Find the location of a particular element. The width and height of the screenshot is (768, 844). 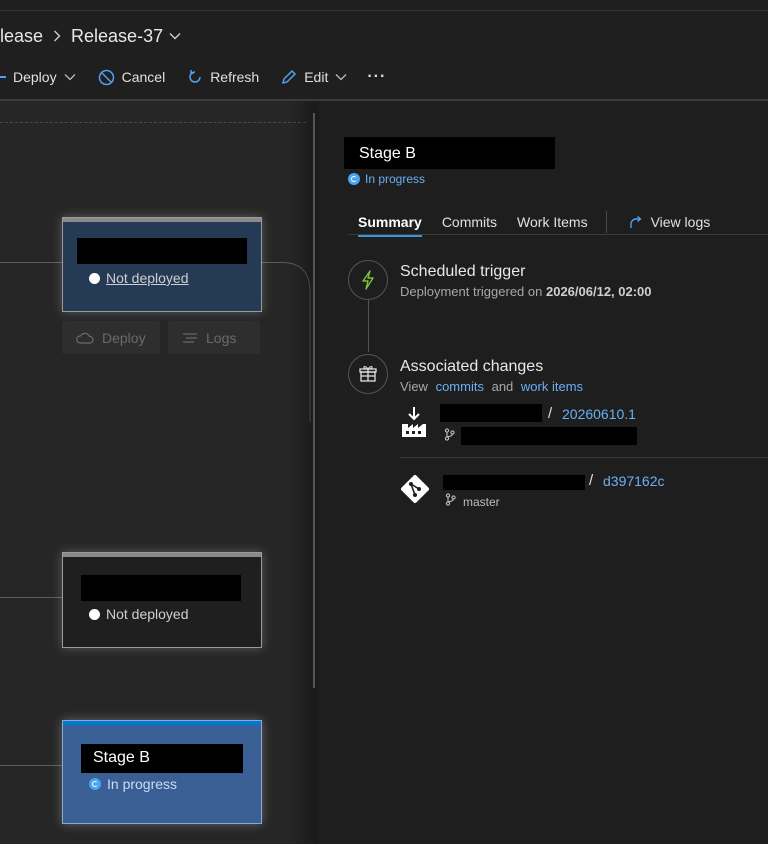

breadcrumb-parent: lease is located at coordinates (21, 36).